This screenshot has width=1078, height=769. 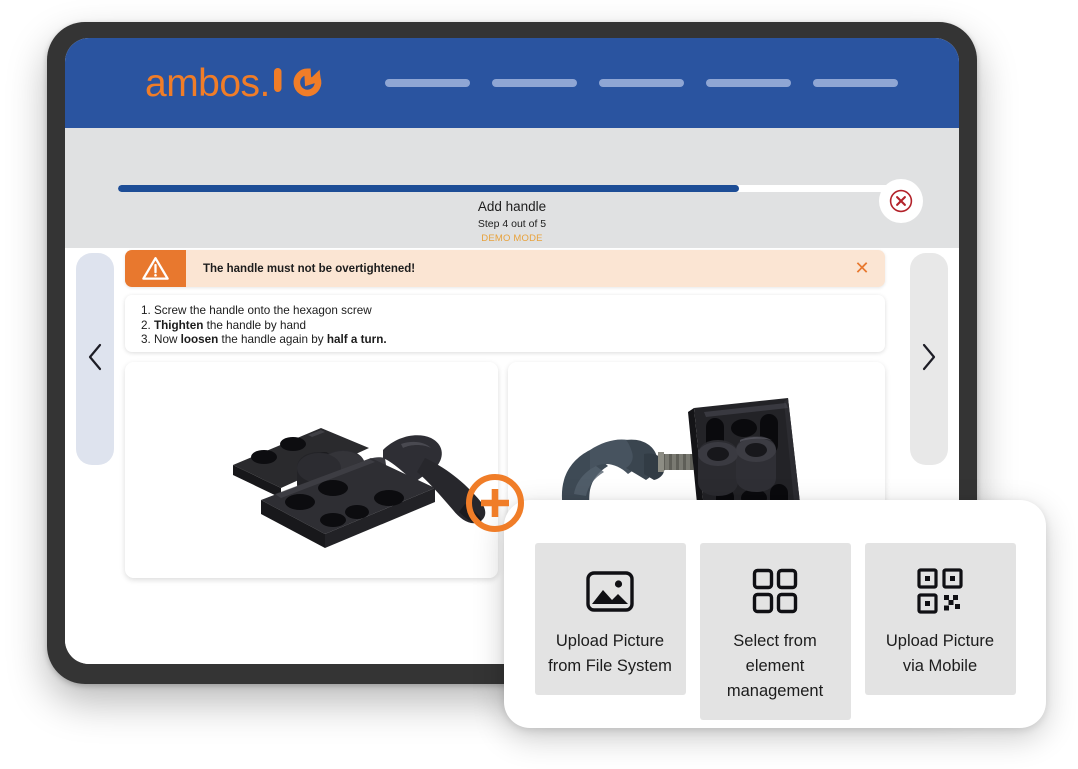 I want to click on instruction-number-3: 3., so click(x=146, y=340).